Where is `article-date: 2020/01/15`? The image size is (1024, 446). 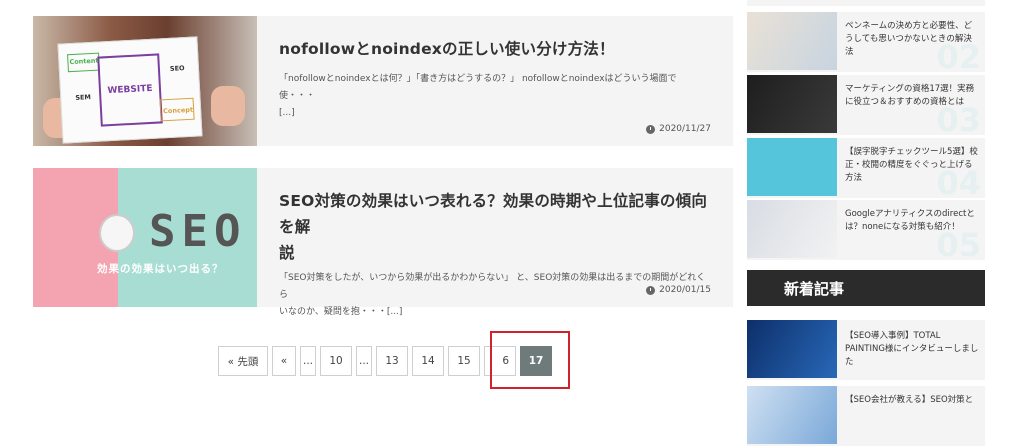 article-date: 2020/01/15 is located at coordinates (678, 290).